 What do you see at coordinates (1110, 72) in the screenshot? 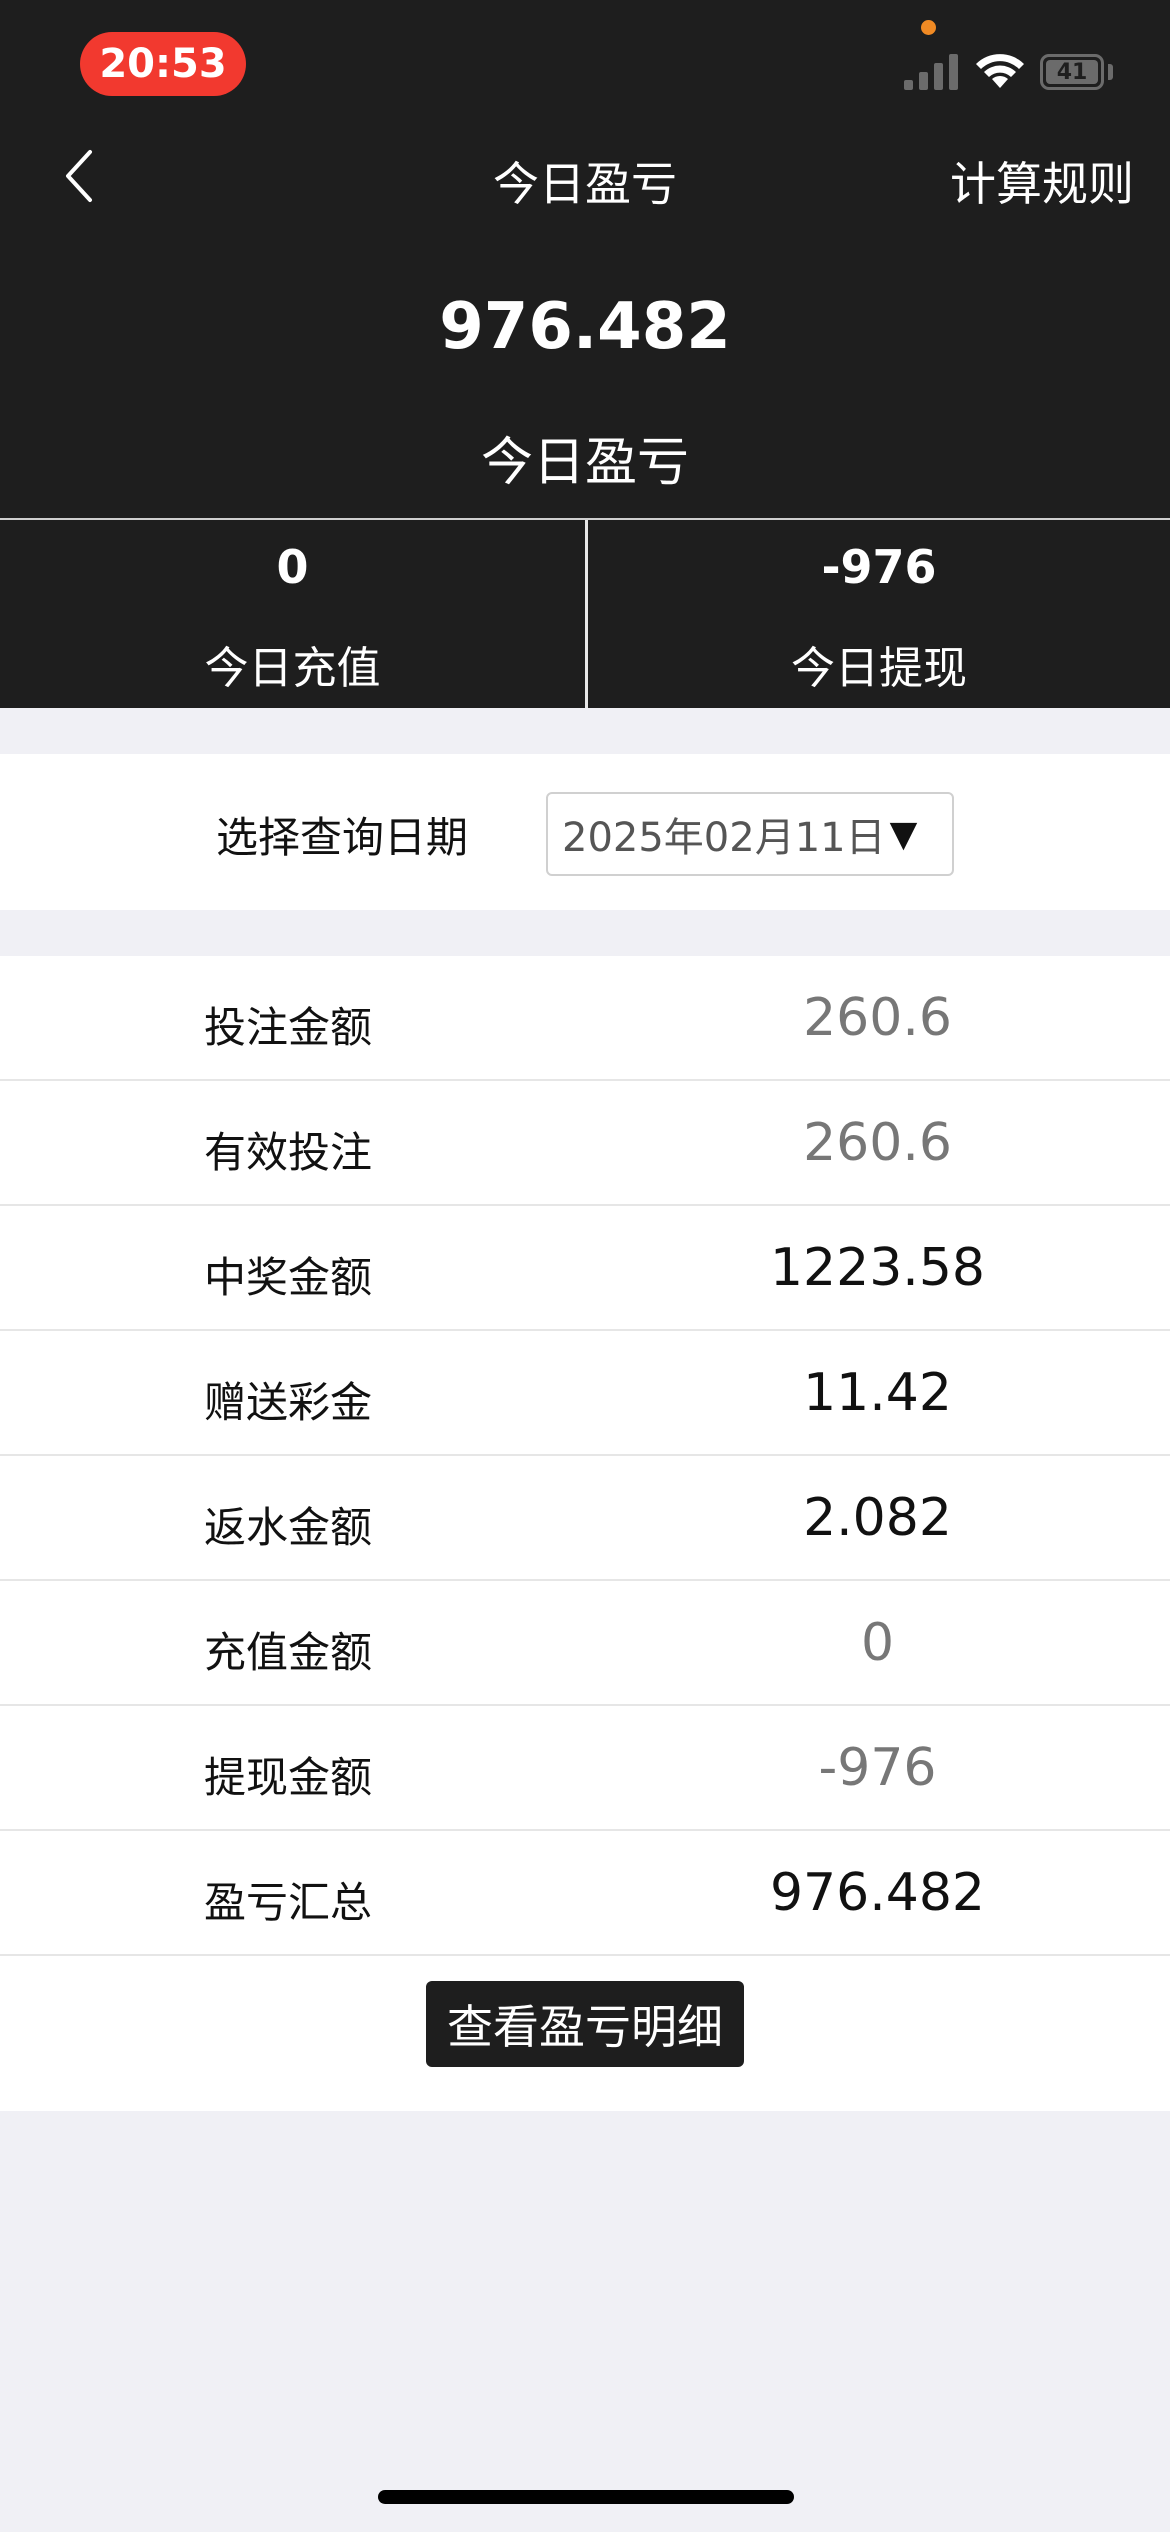
I see `battery-cap` at bounding box center [1110, 72].